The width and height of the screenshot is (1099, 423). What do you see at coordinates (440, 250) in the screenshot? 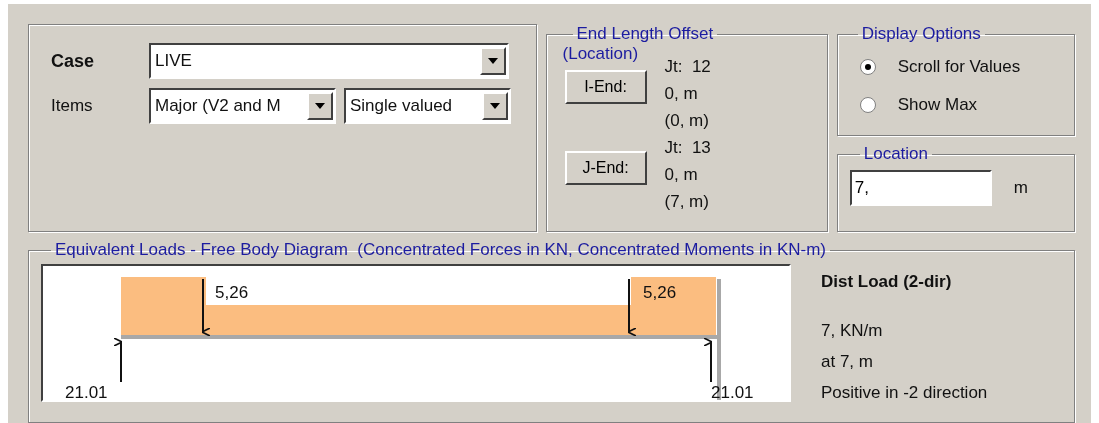
I see `group-title: Equivalent Loads - Free Body Diagram (Concentrated Forces in KN, Concentrated Moments in KN-m)` at bounding box center [440, 250].